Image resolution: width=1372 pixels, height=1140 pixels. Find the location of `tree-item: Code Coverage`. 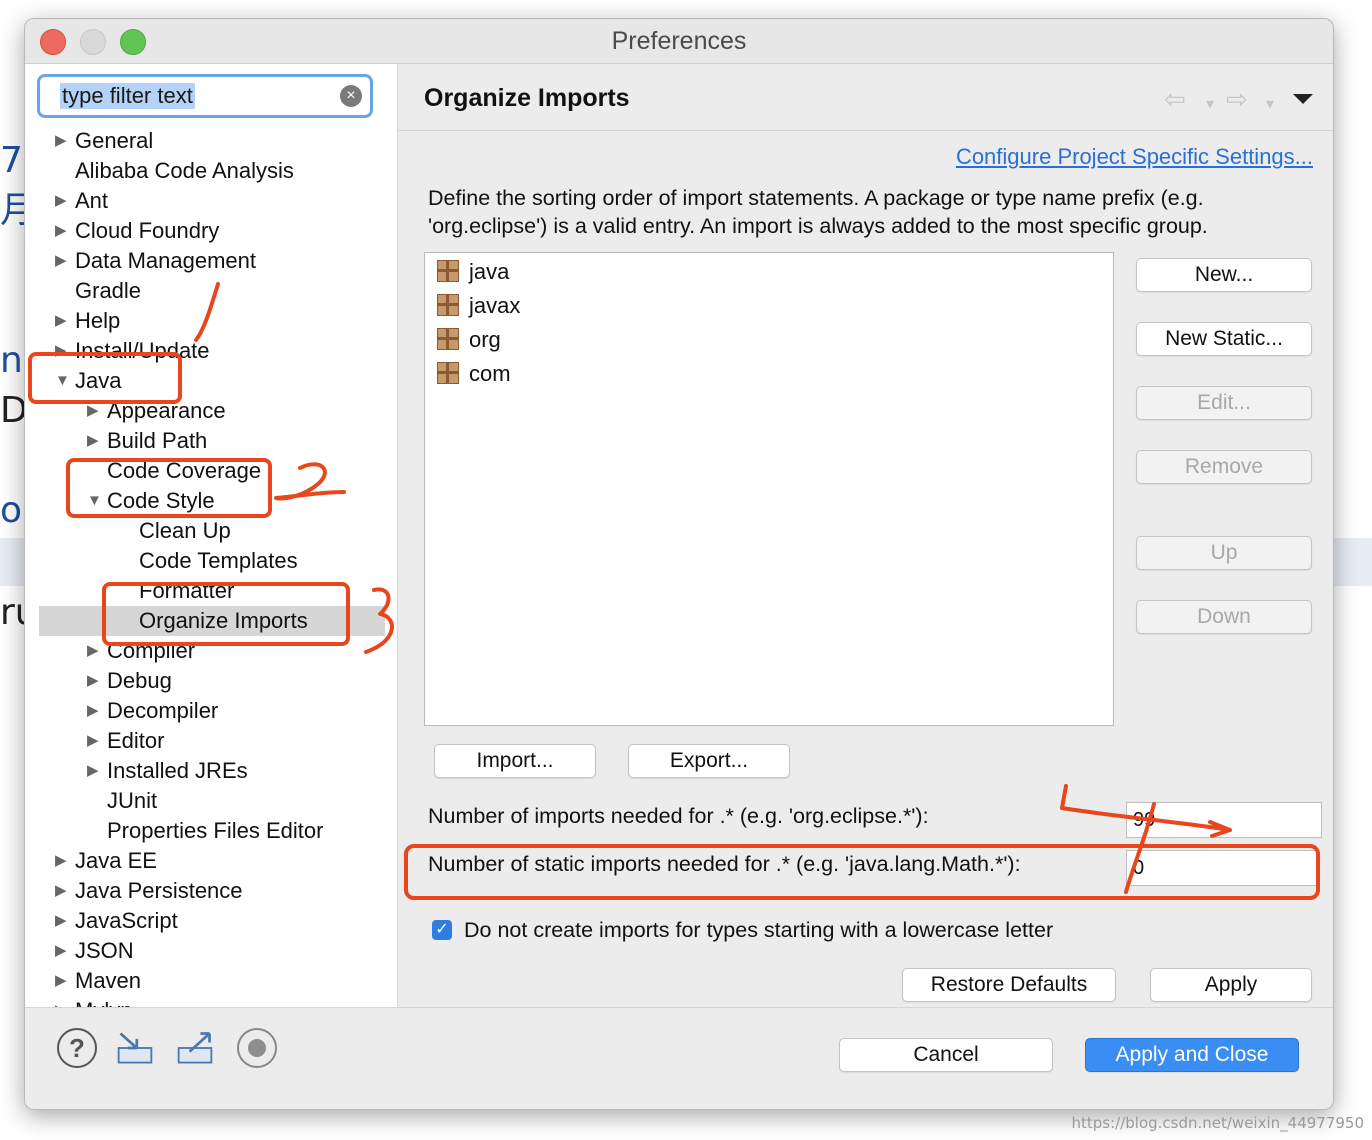

tree-item: Code Coverage is located at coordinates (184, 471).